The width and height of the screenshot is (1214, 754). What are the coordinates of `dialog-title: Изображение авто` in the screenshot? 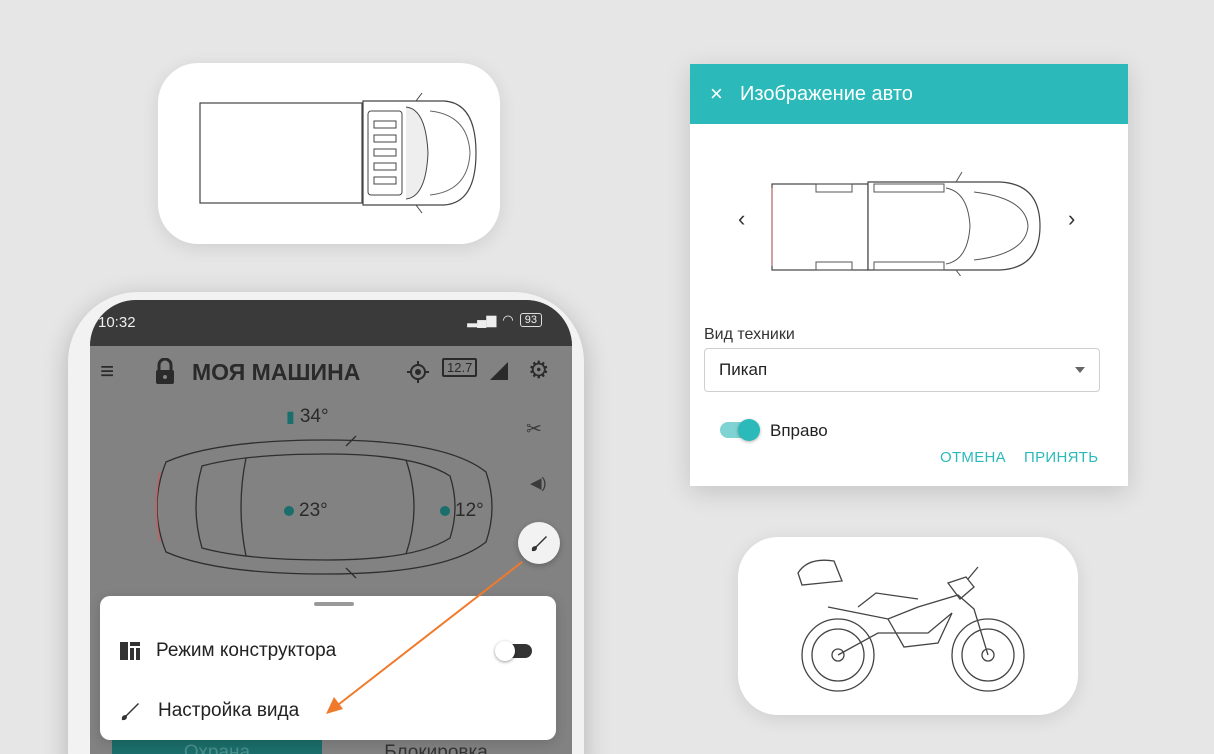 It's located at (826, 93).